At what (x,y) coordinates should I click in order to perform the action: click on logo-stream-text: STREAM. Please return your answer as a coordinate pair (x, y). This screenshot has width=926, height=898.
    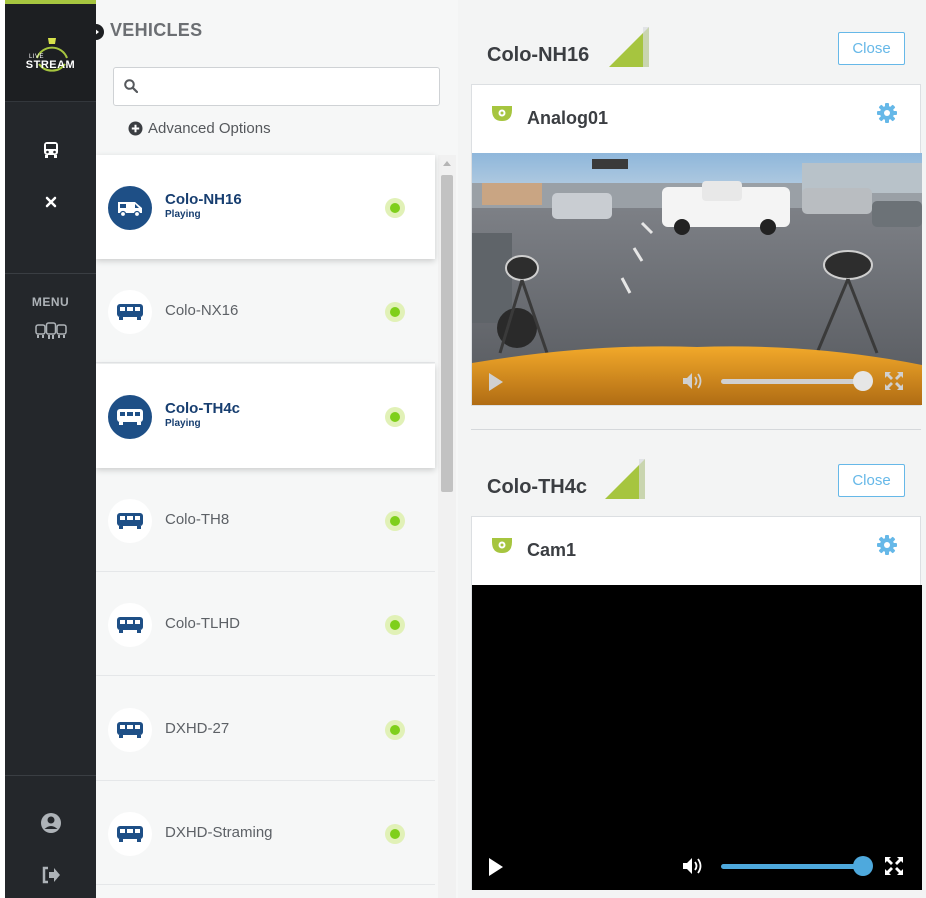
    Looking at the image, I should click on (50, 65).